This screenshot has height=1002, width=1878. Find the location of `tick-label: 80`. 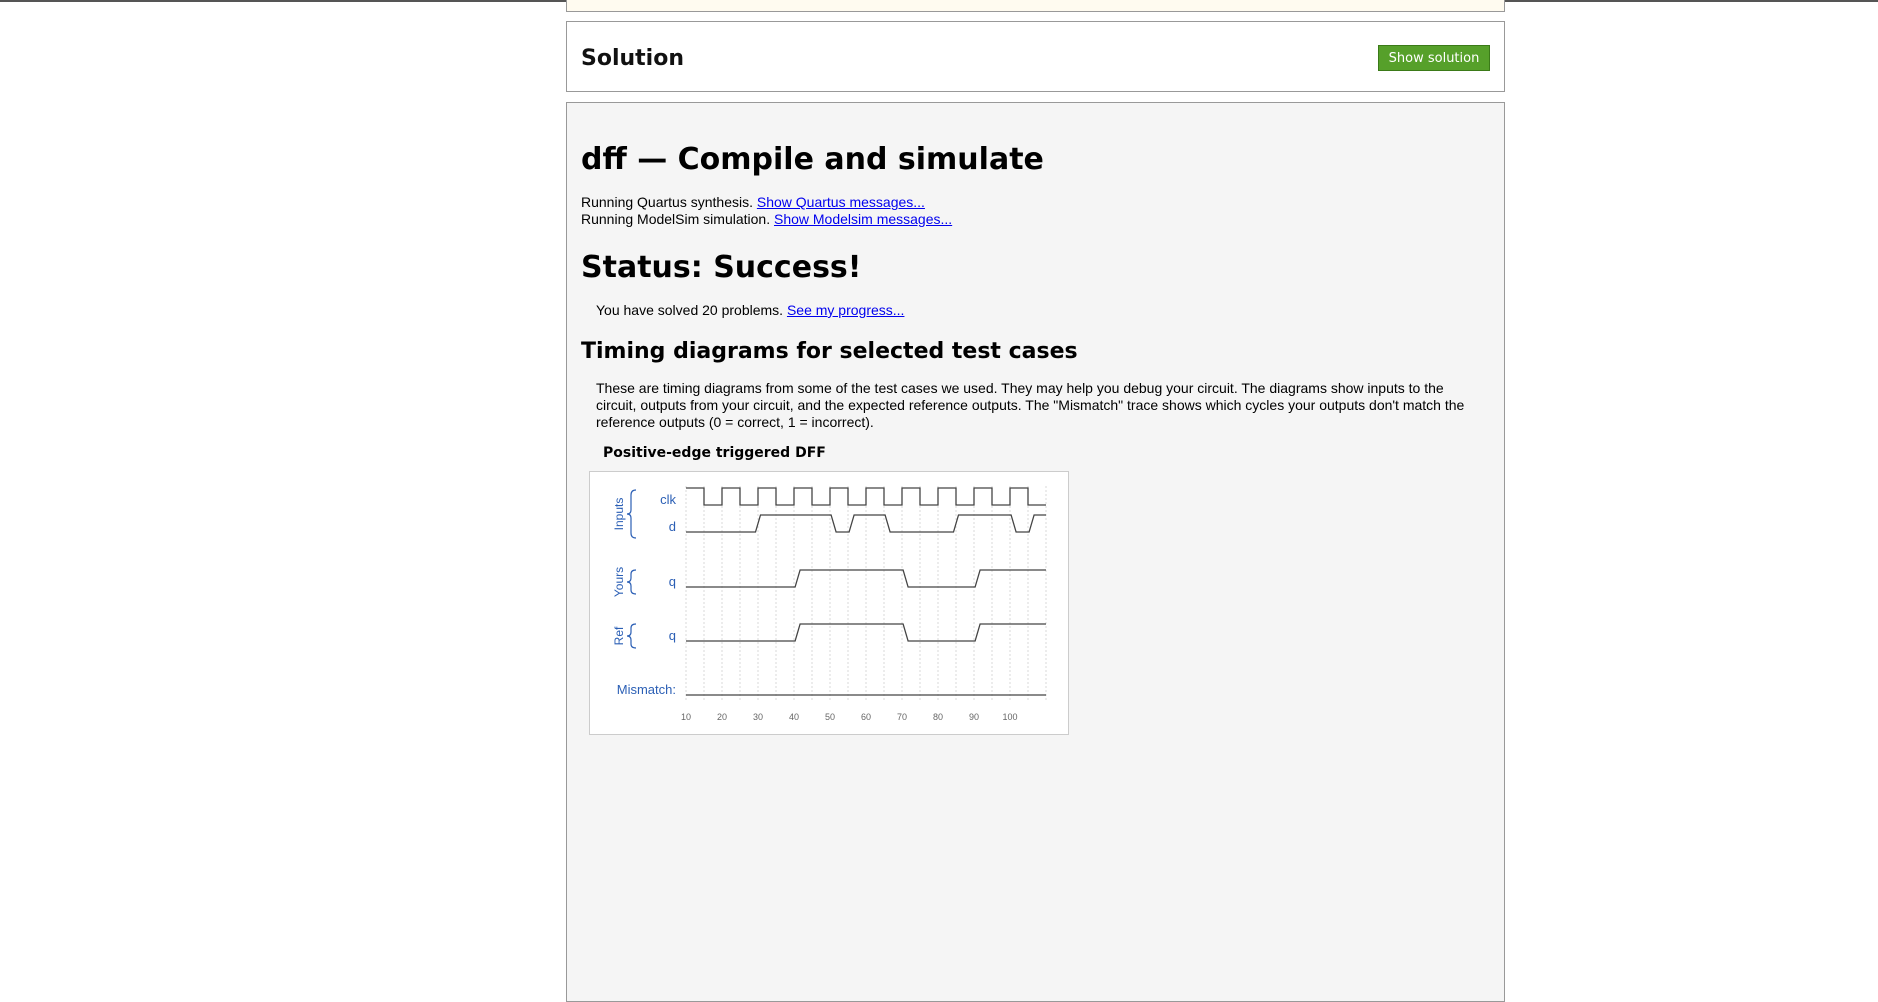

tick-label: 80 is located at coordinates (938, 717).